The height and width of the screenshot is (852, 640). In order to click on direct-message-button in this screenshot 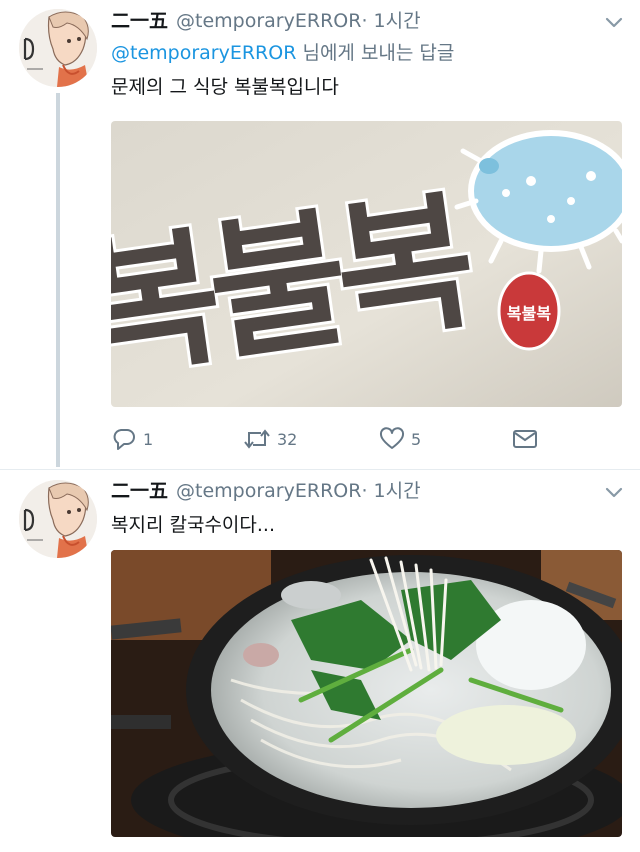, I will do `click(525, 439)`.